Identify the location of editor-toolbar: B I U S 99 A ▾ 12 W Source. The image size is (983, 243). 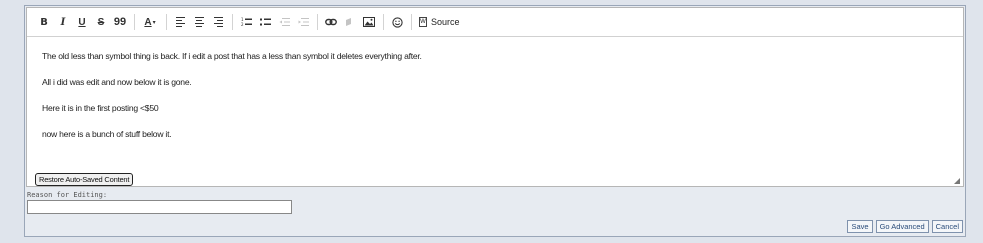
(495, 22).